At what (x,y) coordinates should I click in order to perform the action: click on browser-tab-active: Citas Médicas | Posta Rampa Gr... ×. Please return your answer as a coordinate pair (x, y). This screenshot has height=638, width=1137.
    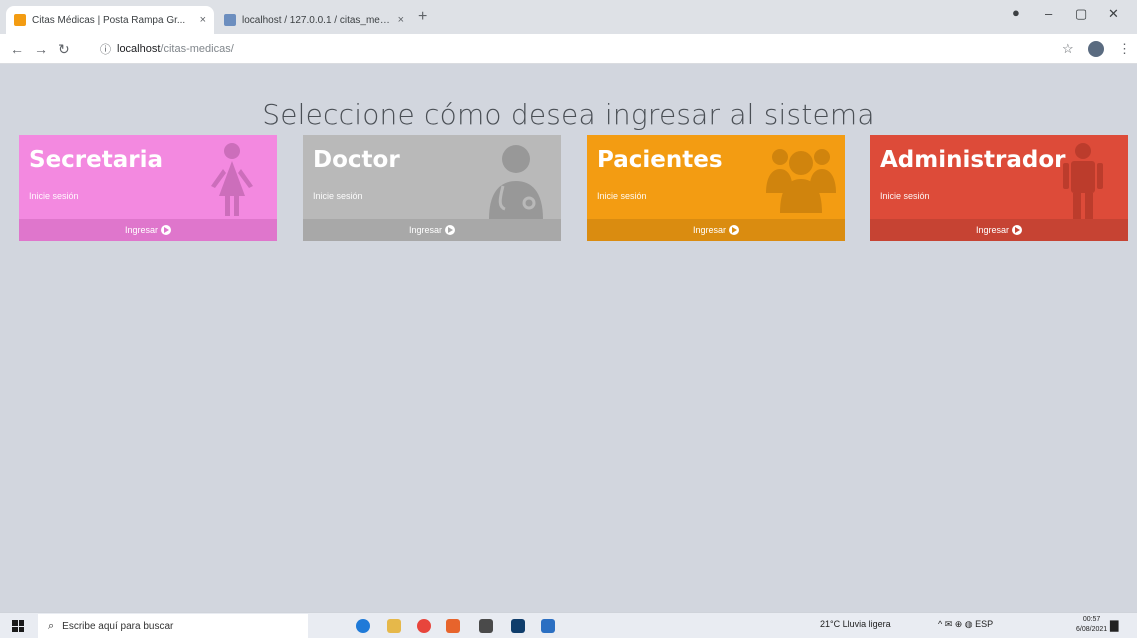
    Looking at the image, I should click on (110, 20).